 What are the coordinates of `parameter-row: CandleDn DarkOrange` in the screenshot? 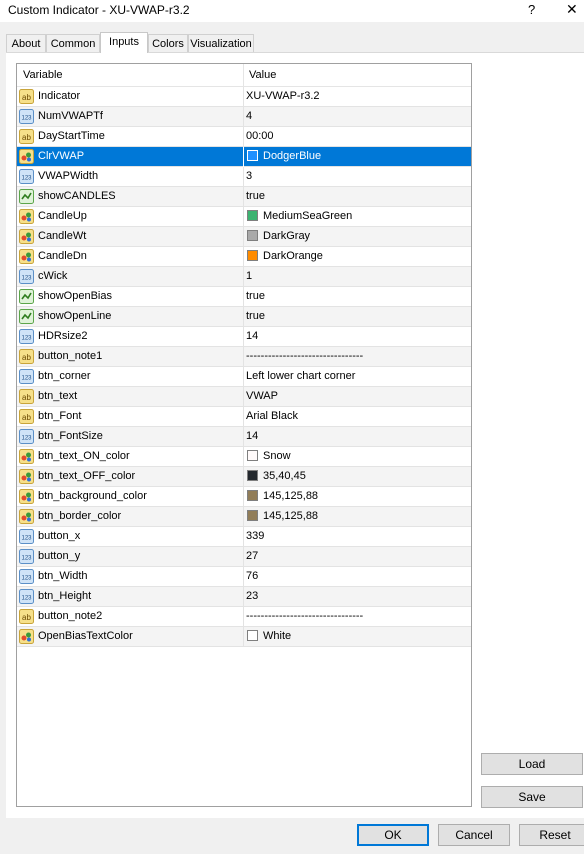 It's located at (244, 257).